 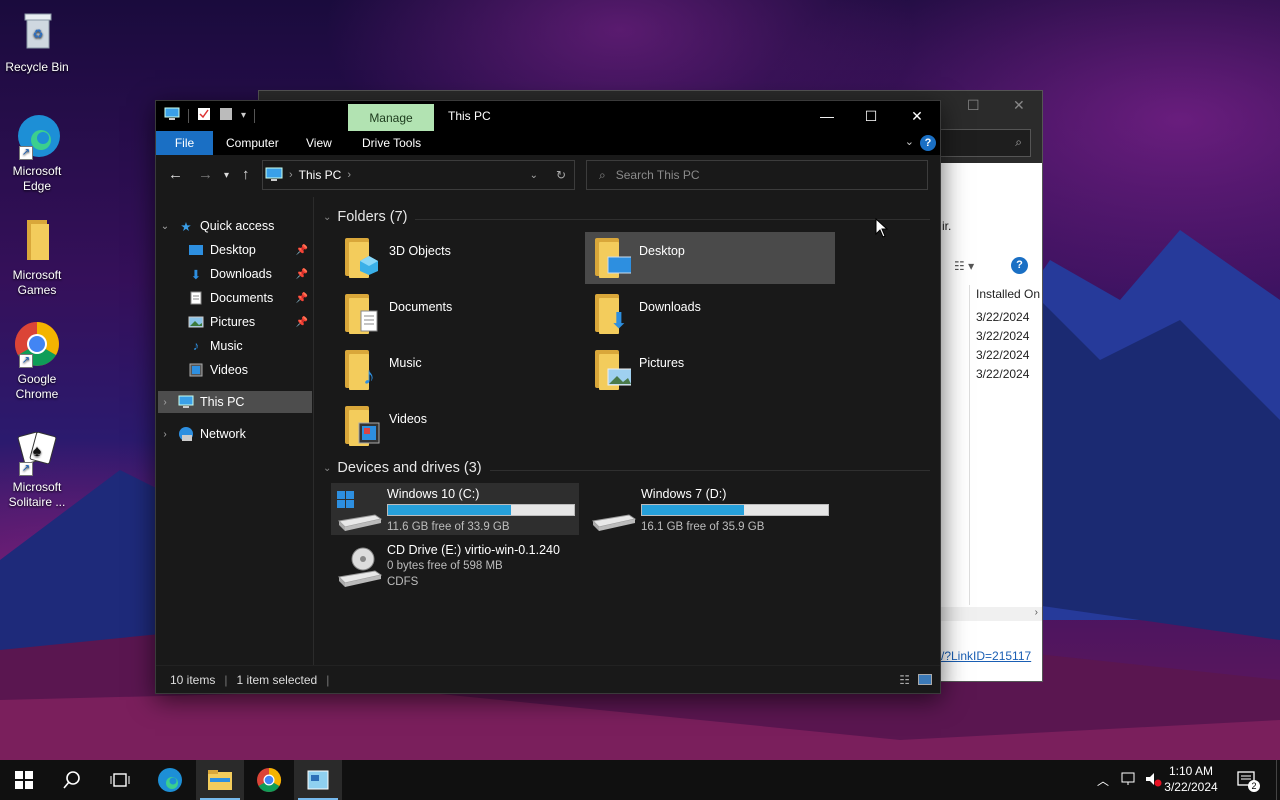 I want to click on group-header-folders: ⌄ Folders (7), so click(x=365, y=217).